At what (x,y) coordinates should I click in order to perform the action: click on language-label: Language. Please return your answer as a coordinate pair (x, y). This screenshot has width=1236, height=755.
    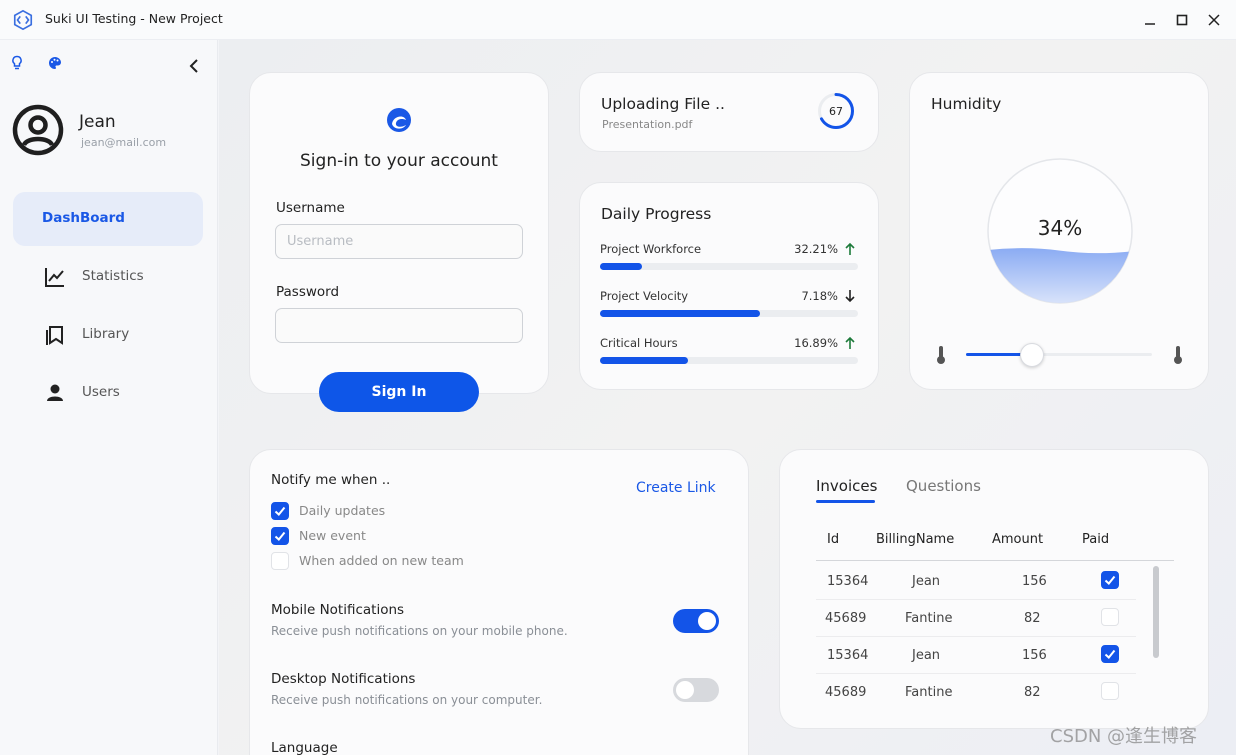
    Looking at the image, I should click on (304, 747).